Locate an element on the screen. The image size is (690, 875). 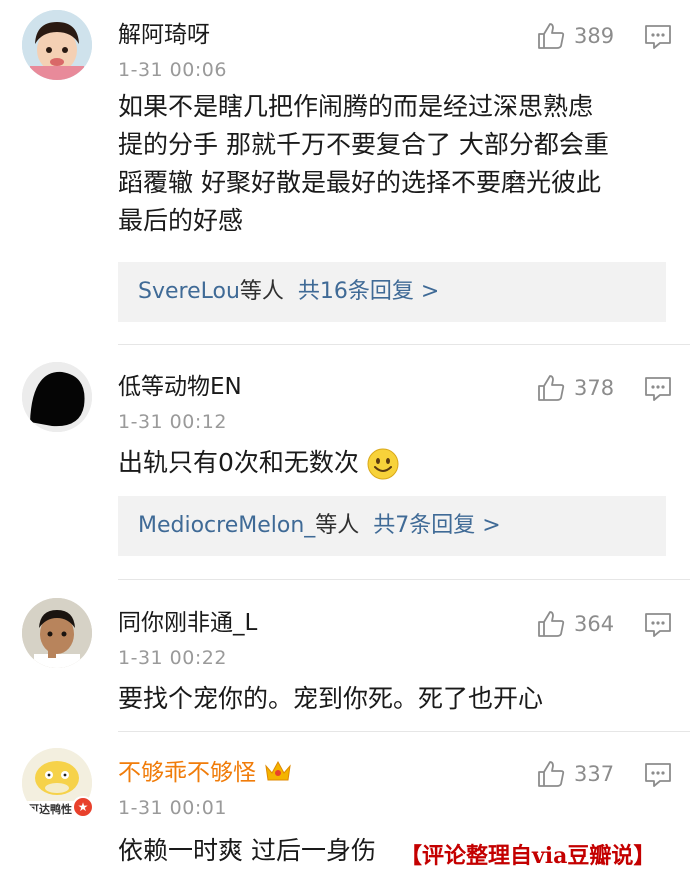
comment-line: 出轨只有0次和无数次 is located at coordinates (238, 462).